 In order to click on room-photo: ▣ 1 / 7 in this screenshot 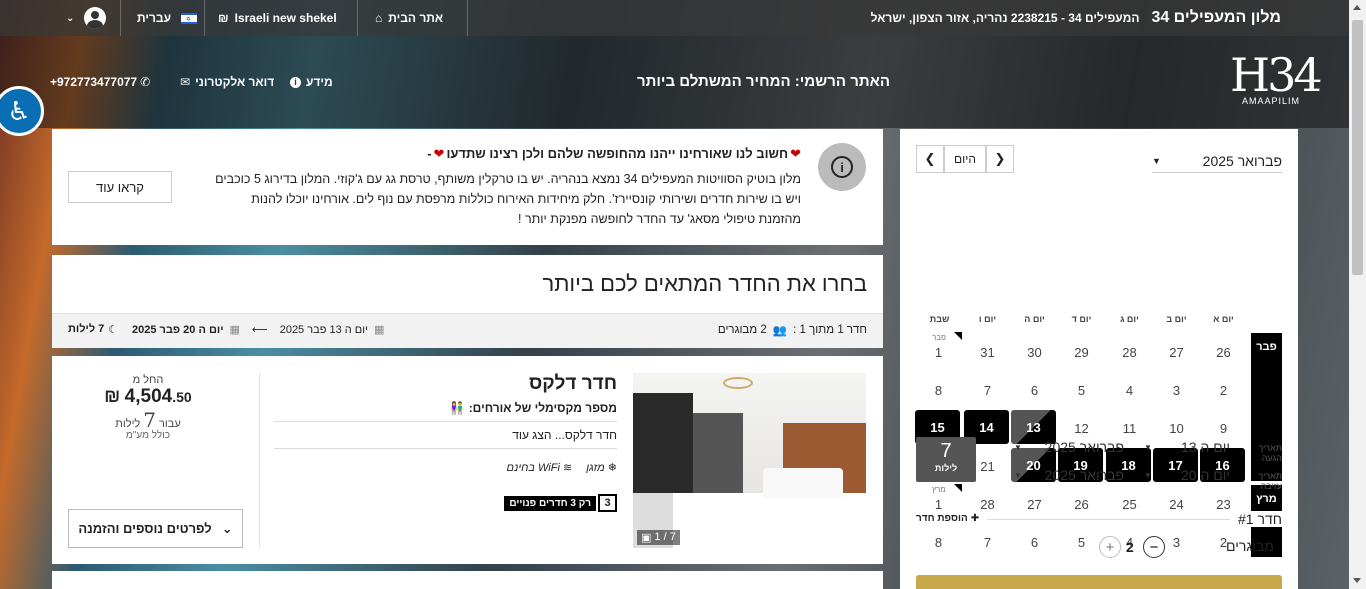, I will do `click(749, 460)`.